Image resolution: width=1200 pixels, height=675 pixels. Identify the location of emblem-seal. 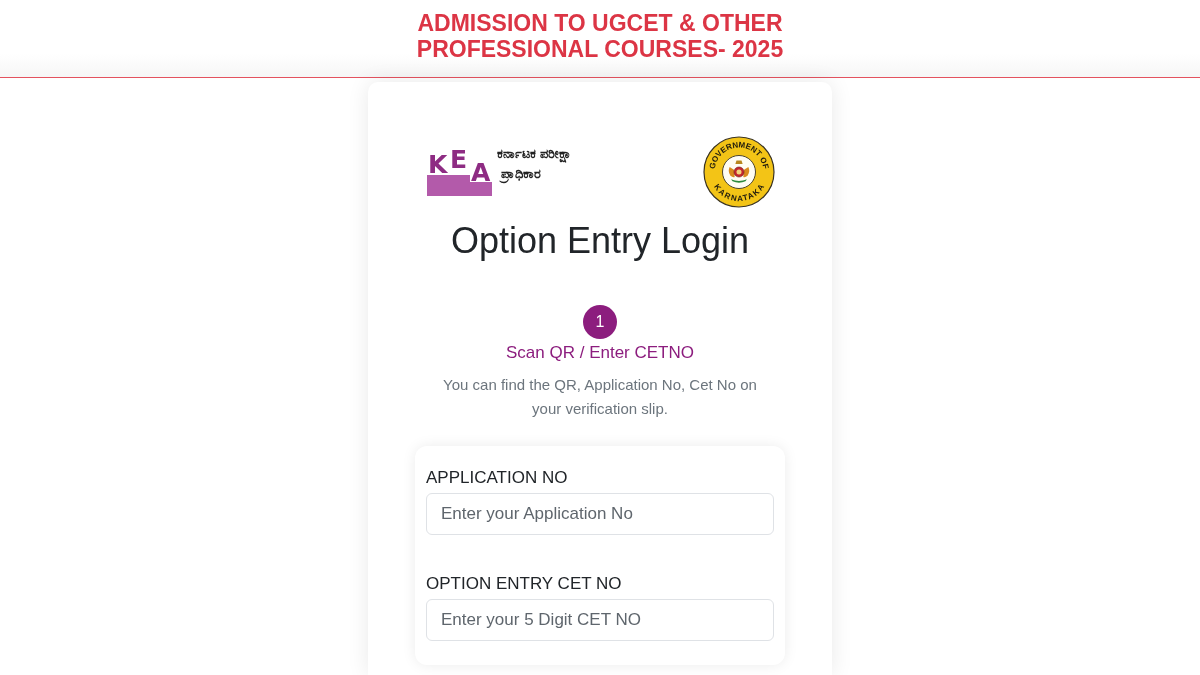
(739, 172).